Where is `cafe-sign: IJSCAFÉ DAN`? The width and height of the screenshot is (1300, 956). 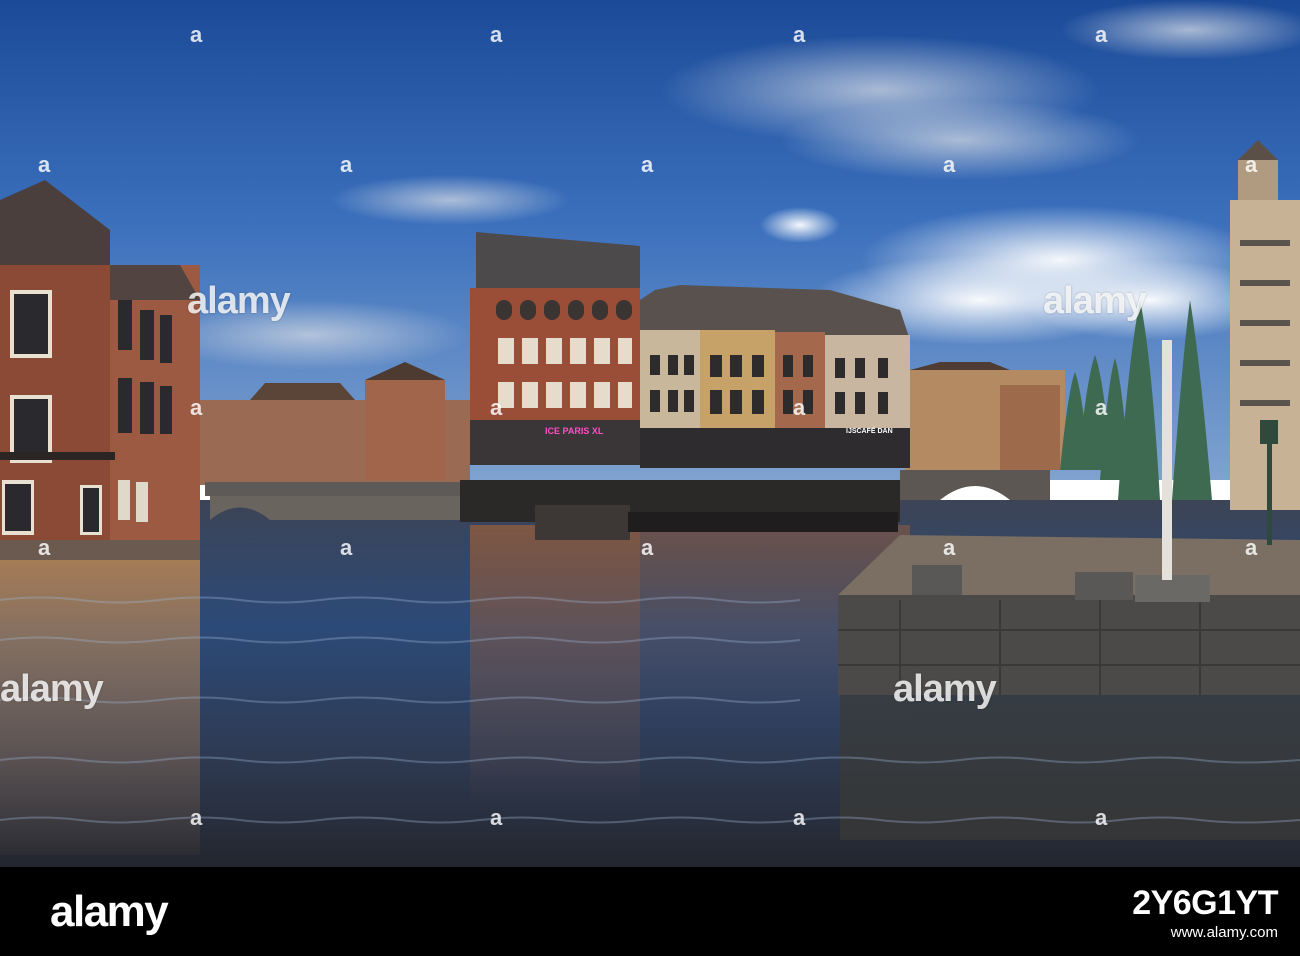 cafe-sign: IJSCAFÉ DAN is located at coordinates (869, 430).